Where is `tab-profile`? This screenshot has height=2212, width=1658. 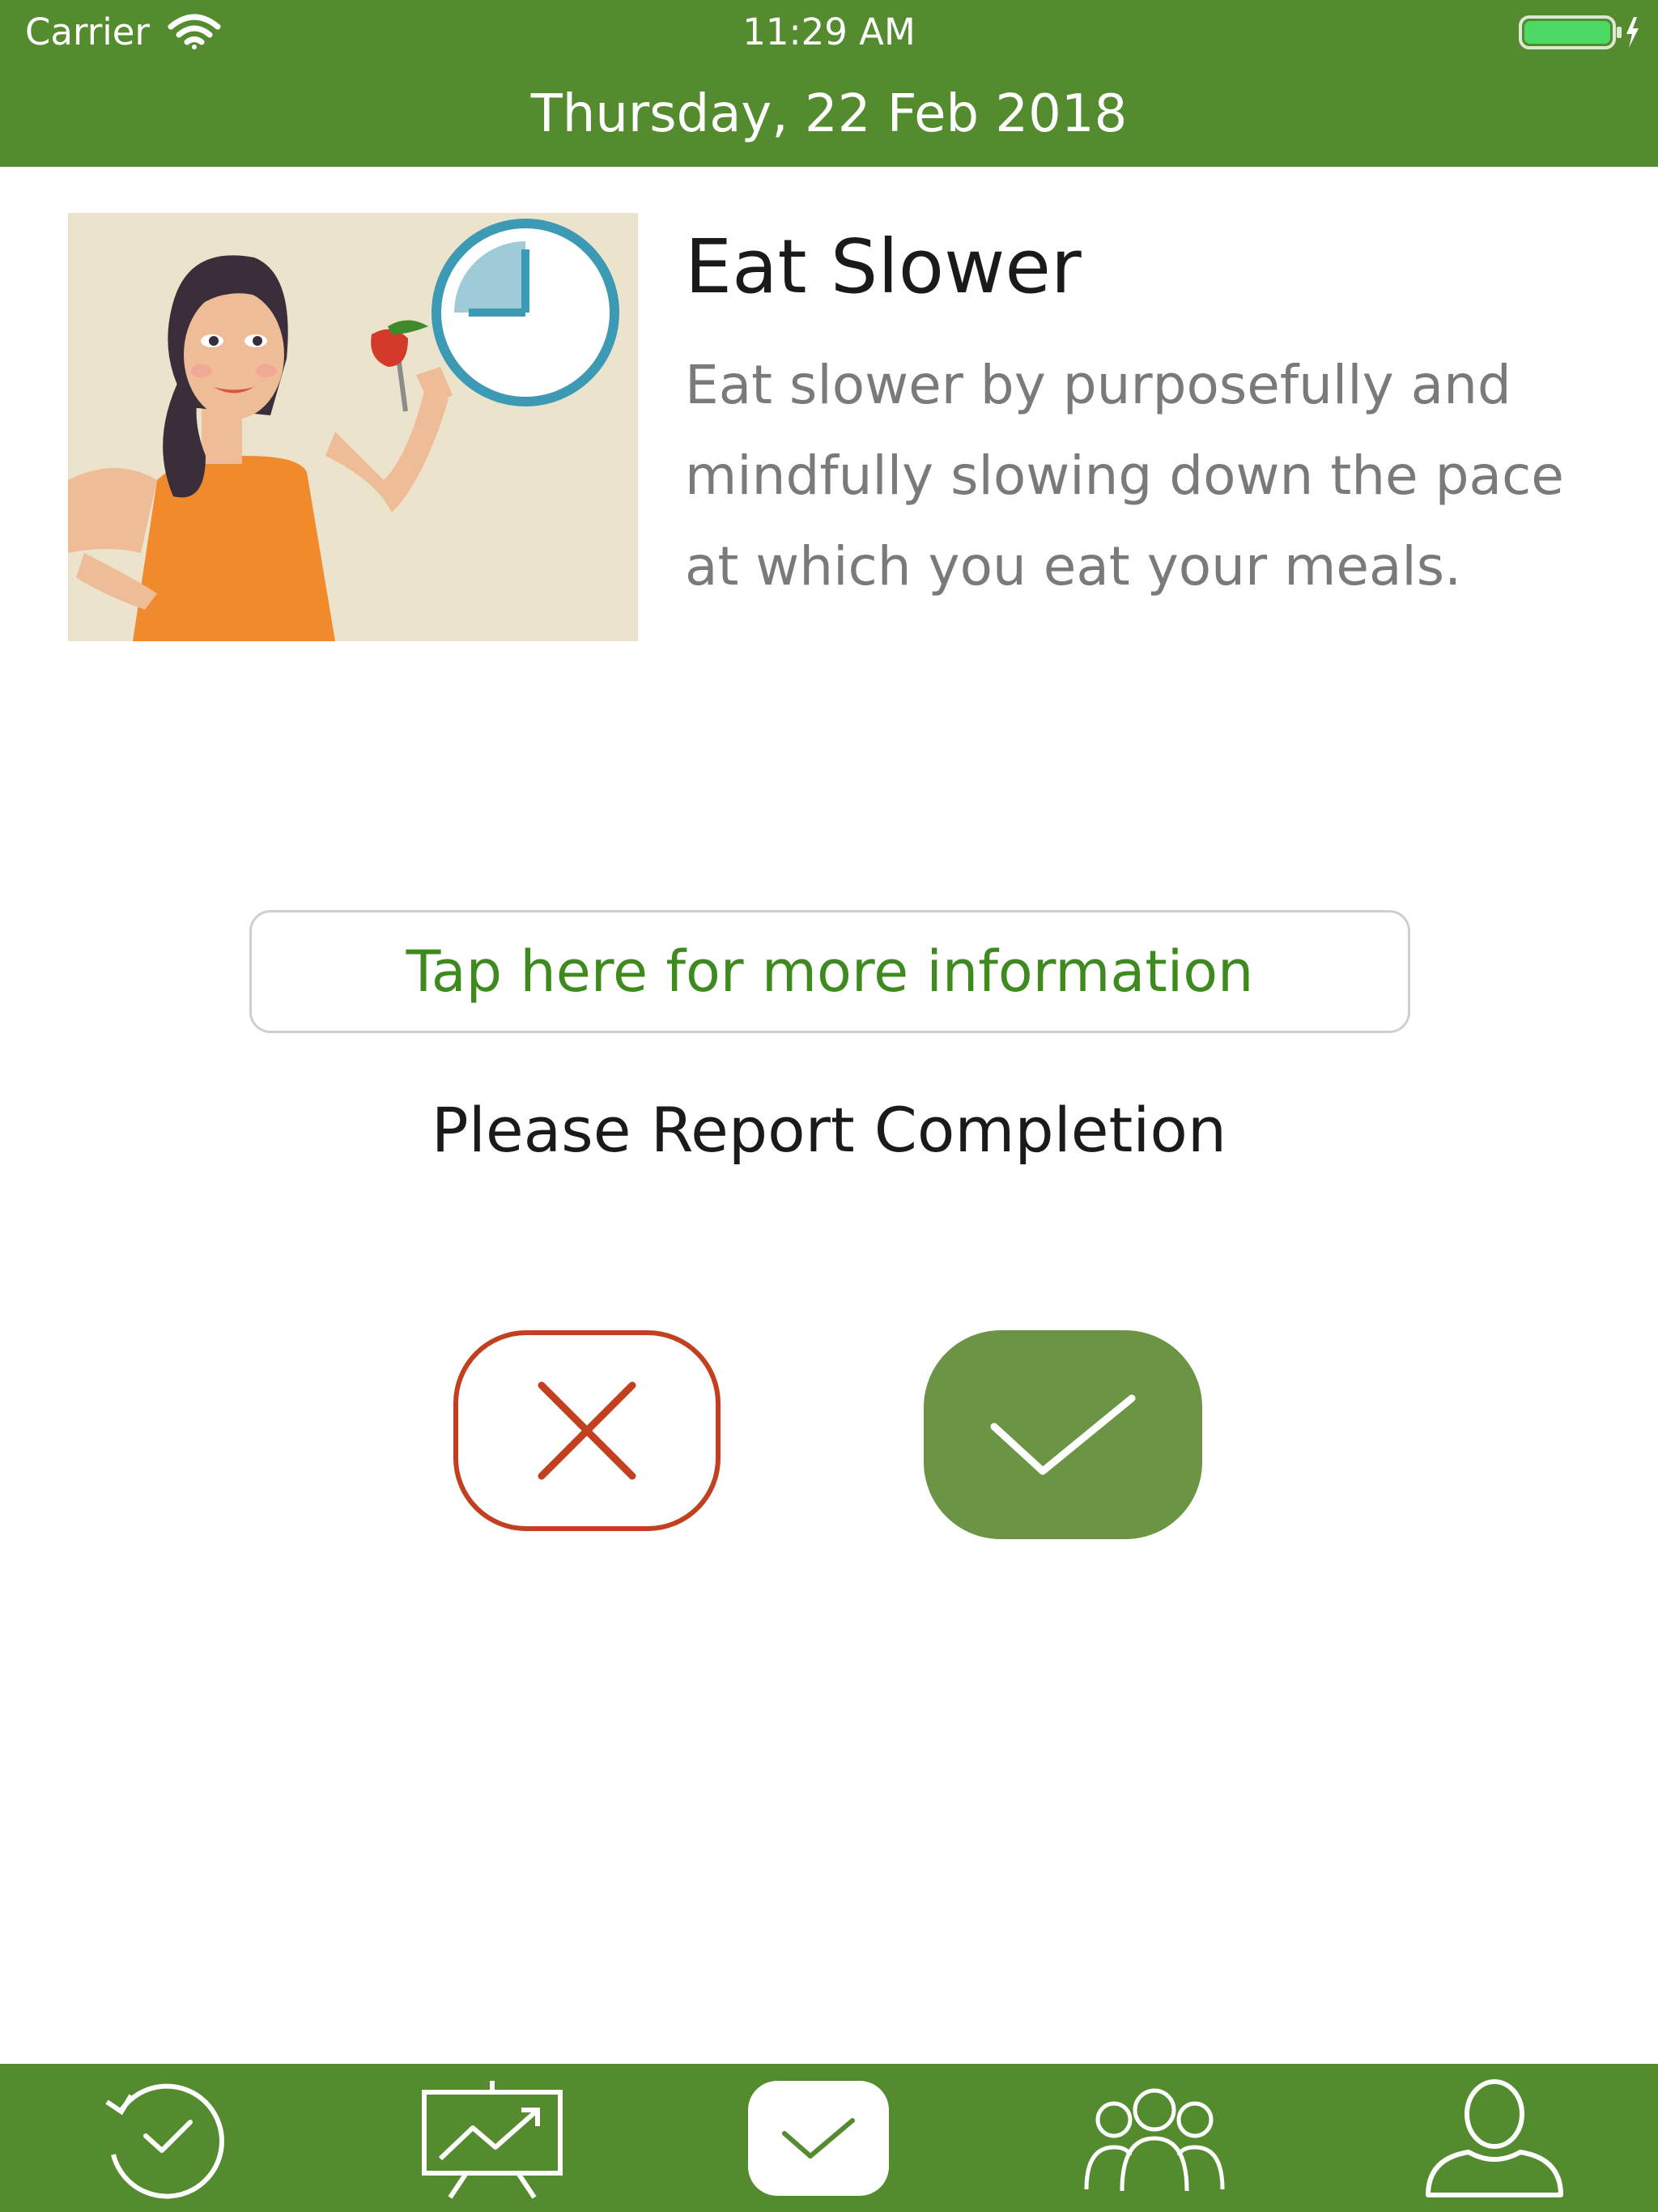 tab-profile is located at coordinates (1494, 2138).